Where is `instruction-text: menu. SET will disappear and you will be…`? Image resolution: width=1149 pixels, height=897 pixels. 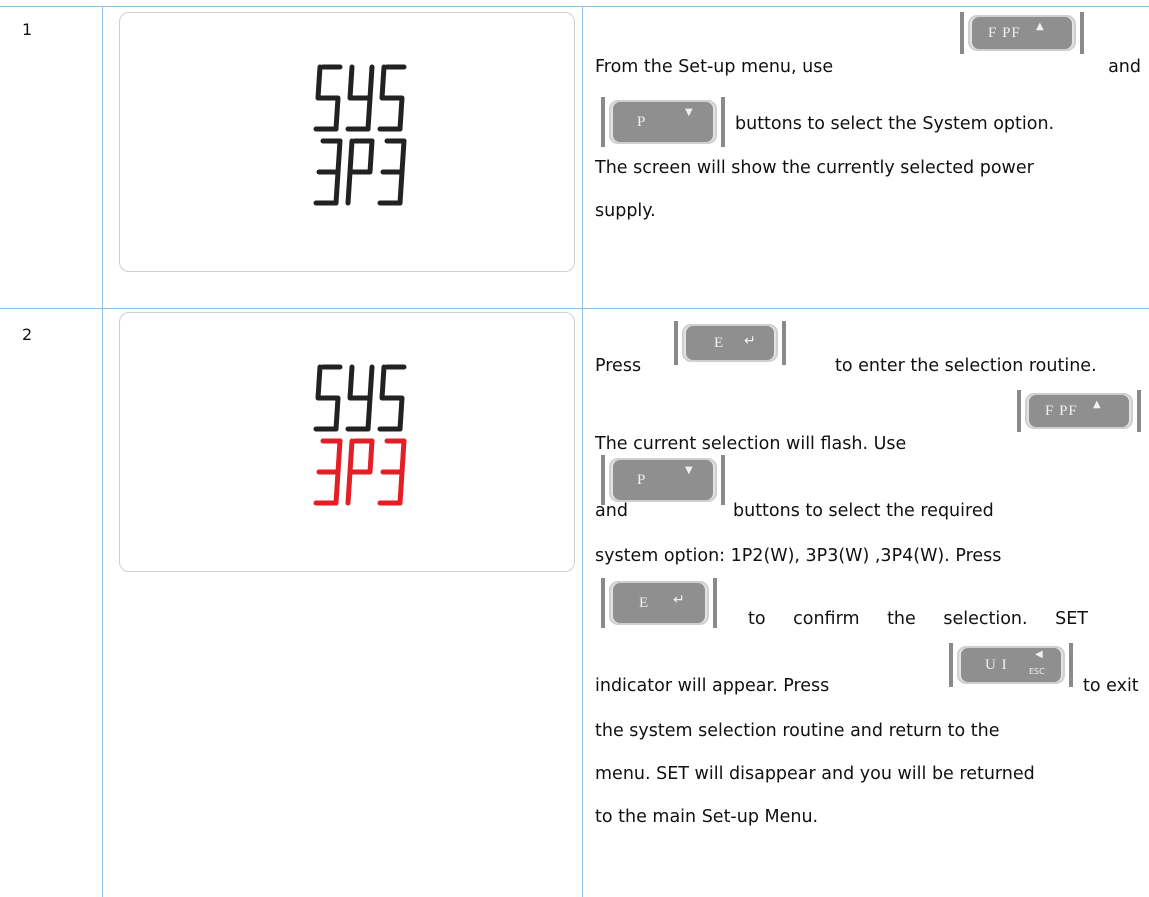 instruction-text: menu. SET will disappear and you will be… is located at coordinates (815, 774).